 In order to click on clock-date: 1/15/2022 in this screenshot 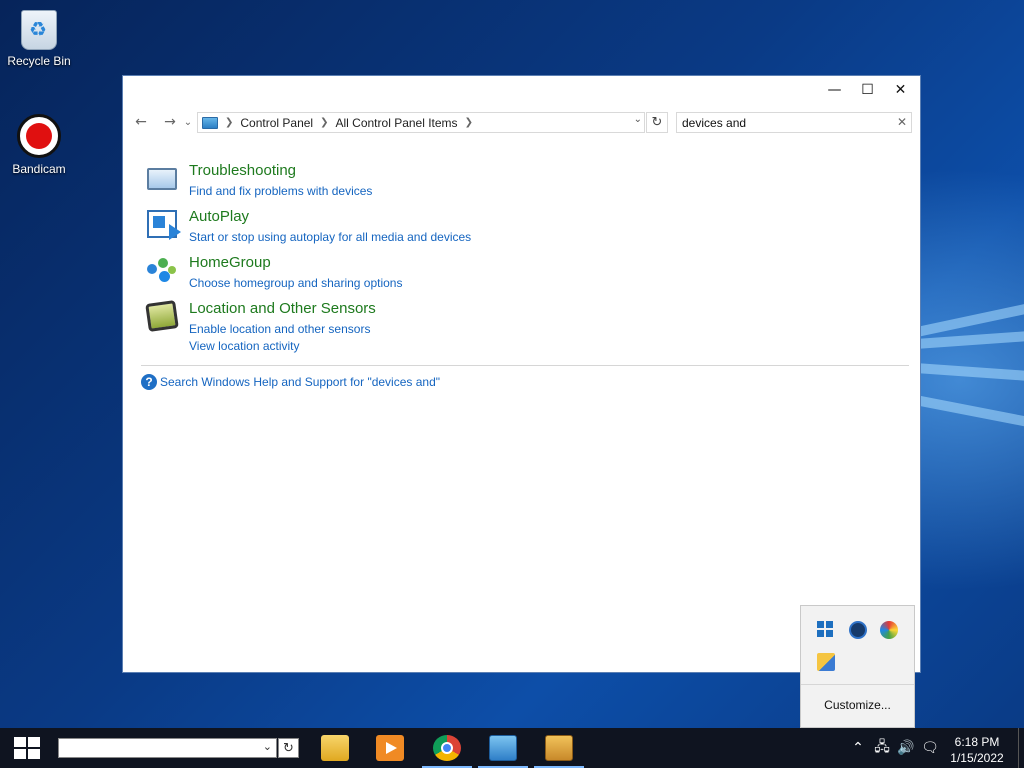, I will do `click(977, 758)`.